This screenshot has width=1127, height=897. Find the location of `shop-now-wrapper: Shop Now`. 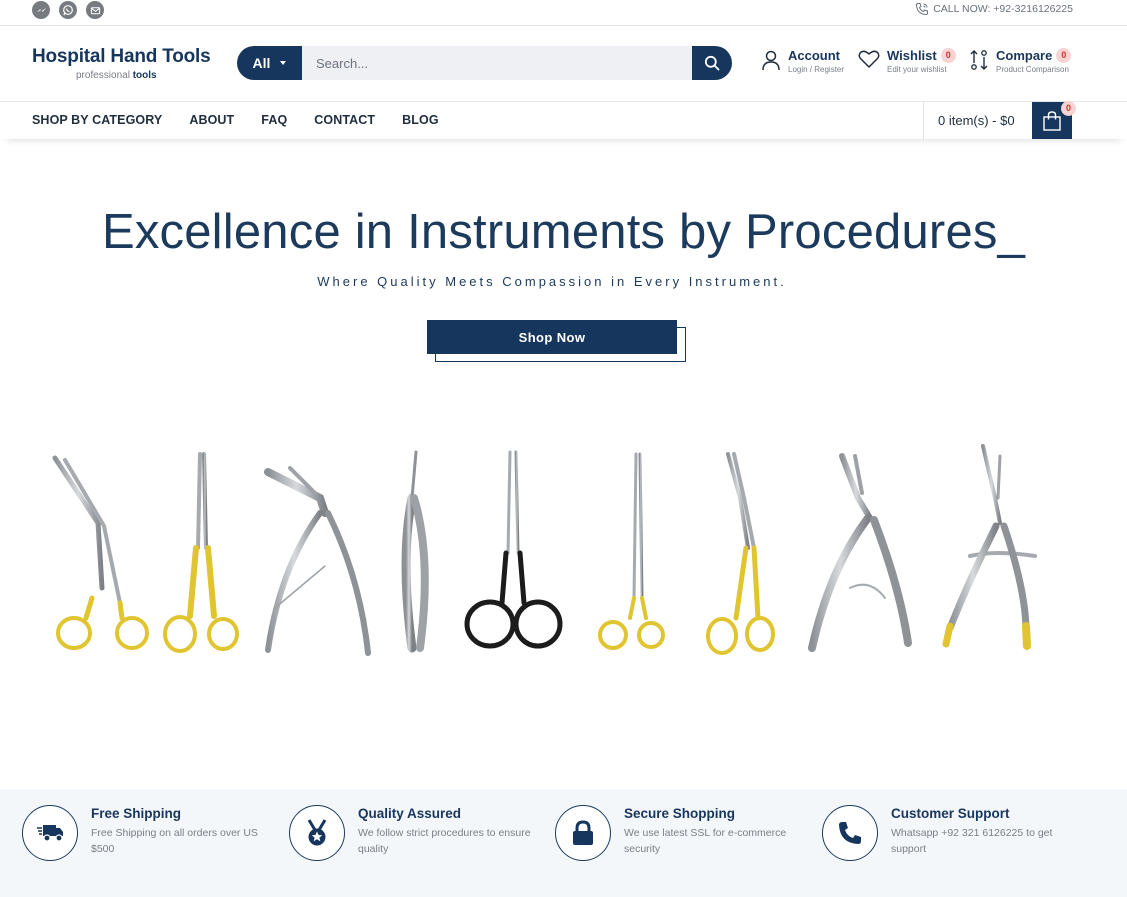

shop-now-wrapper: Shop Now is located at coordinates (557, 341).